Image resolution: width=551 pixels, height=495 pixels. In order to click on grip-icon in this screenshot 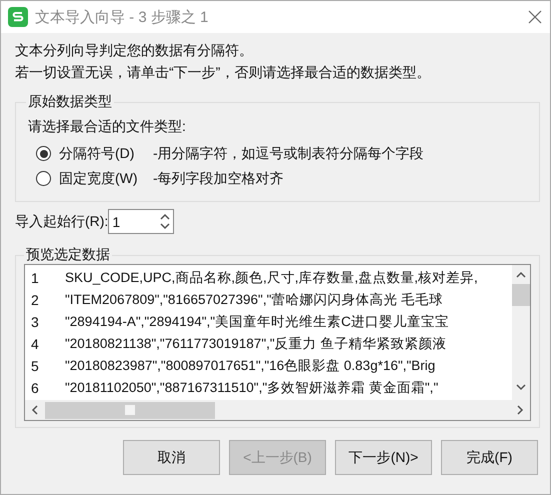, I will do `click(130, 410)`.